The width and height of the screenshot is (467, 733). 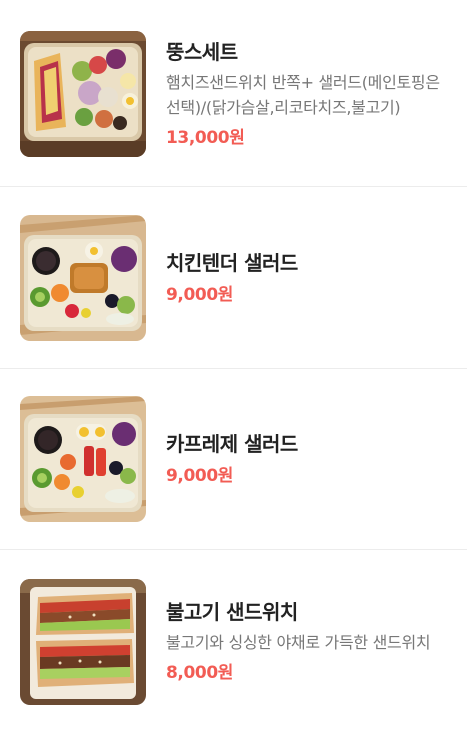 I want to click on menu-item-info: 불고기 샌드위치 불고기와 싱싱한 야채로 가득한 샌드위치 8,000원, so click(x=311, y=641).